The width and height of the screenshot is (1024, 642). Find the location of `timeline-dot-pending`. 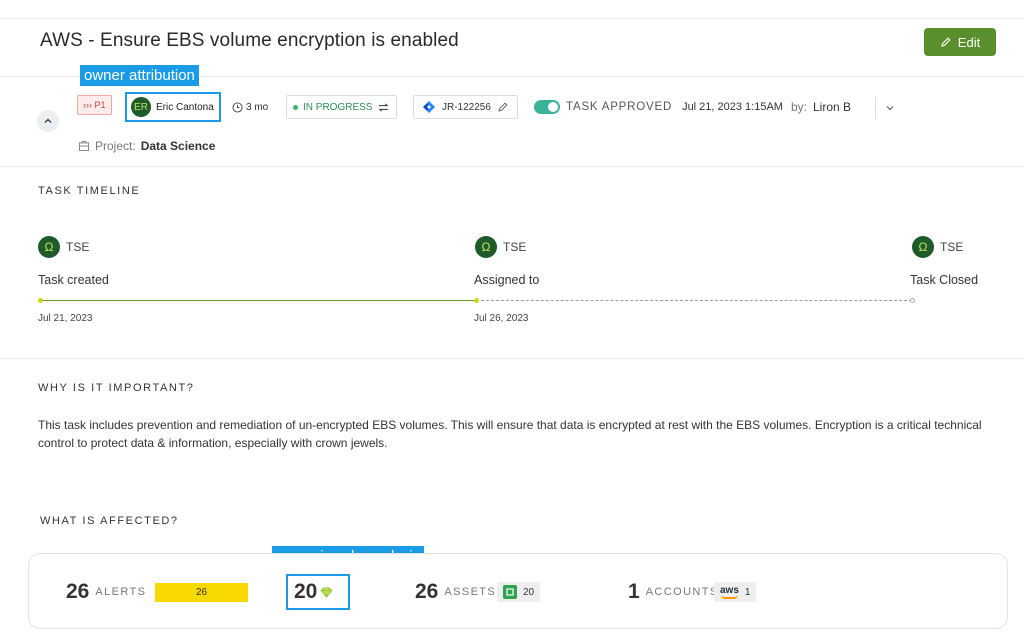

timeline-dot-pending is located at coordinates (912, 300).